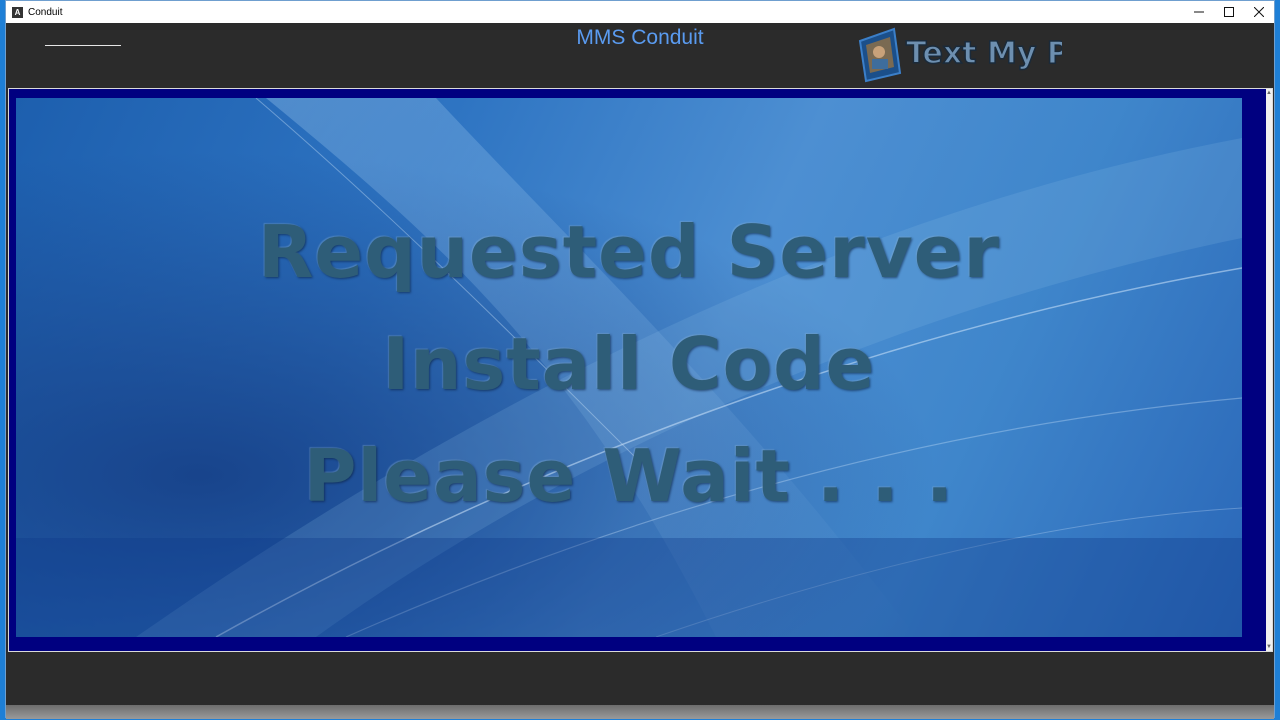 The height and width of the screenshot is (720, 1280). I want to click on scroll-down-icon: ▼, so click(1269, 647).